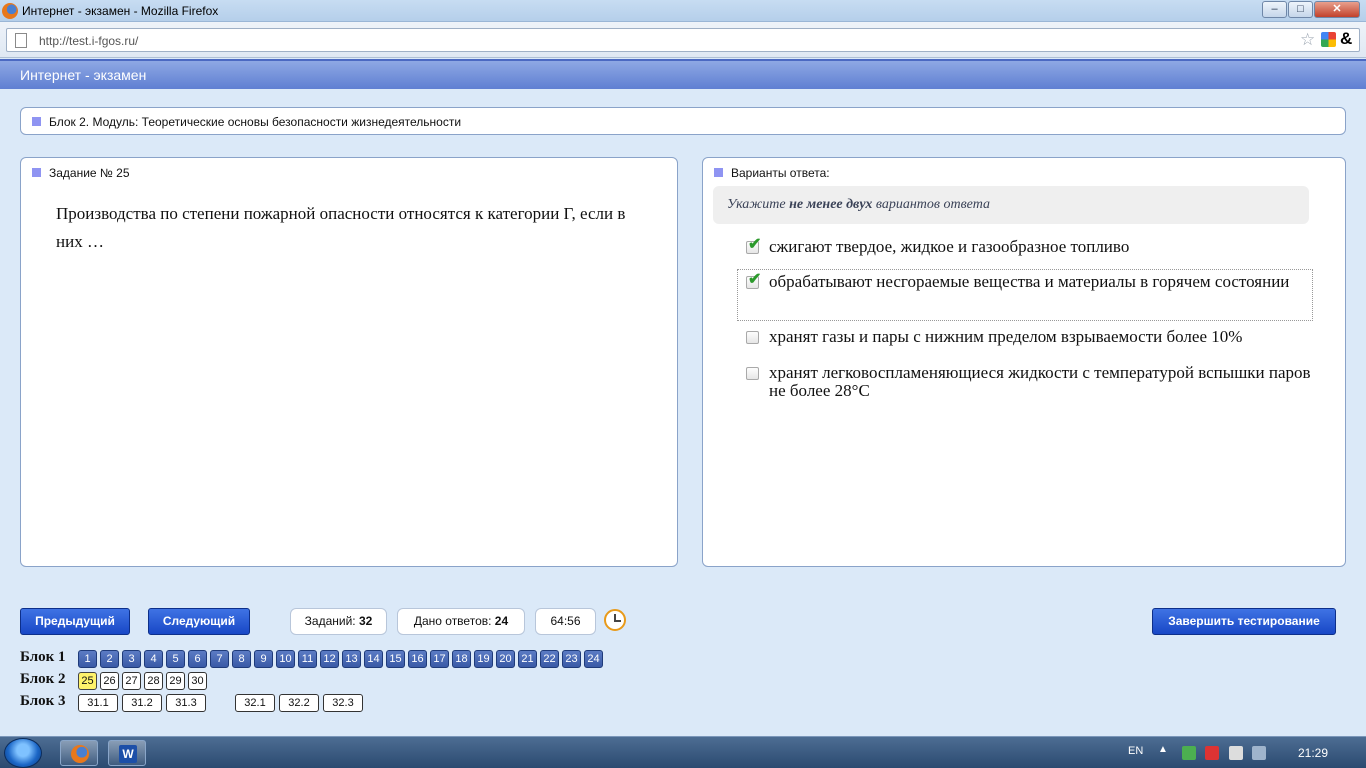 The image size is (1366, 768). Describe the element at coordinates (131, 659) in the screenshot. I see `question-button: 3` at that location.